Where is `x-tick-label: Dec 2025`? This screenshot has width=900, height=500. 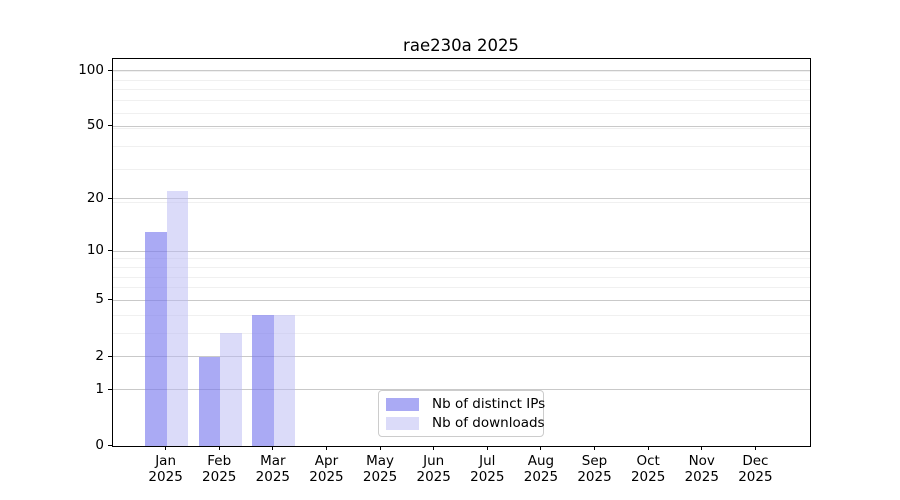
x-tick-label: Dec 2025 is located at coordinates (755, 469).